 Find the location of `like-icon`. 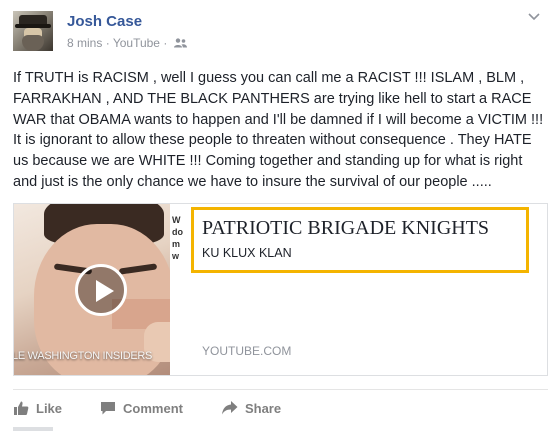

like-icon is located at coordinates (21, 408).